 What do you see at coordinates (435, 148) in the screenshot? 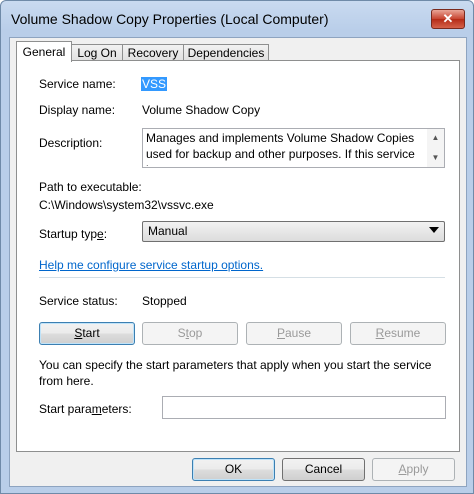
I see `description-scrollbar: ▲ ▼` at bounding box center [435, 148].